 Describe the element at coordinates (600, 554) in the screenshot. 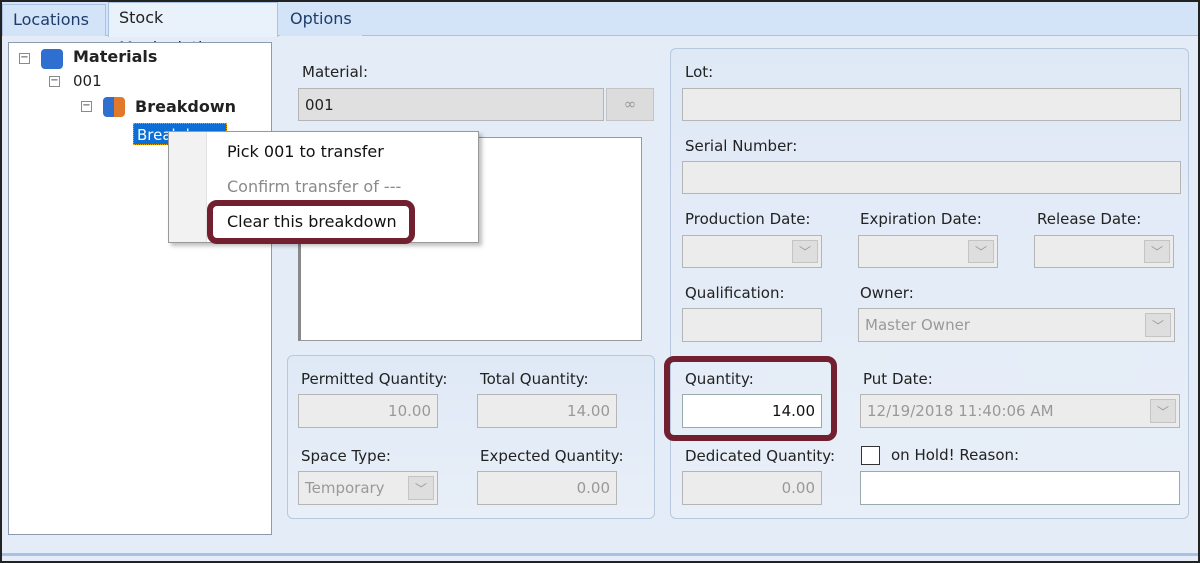

I see `bottom-divider` at that location.